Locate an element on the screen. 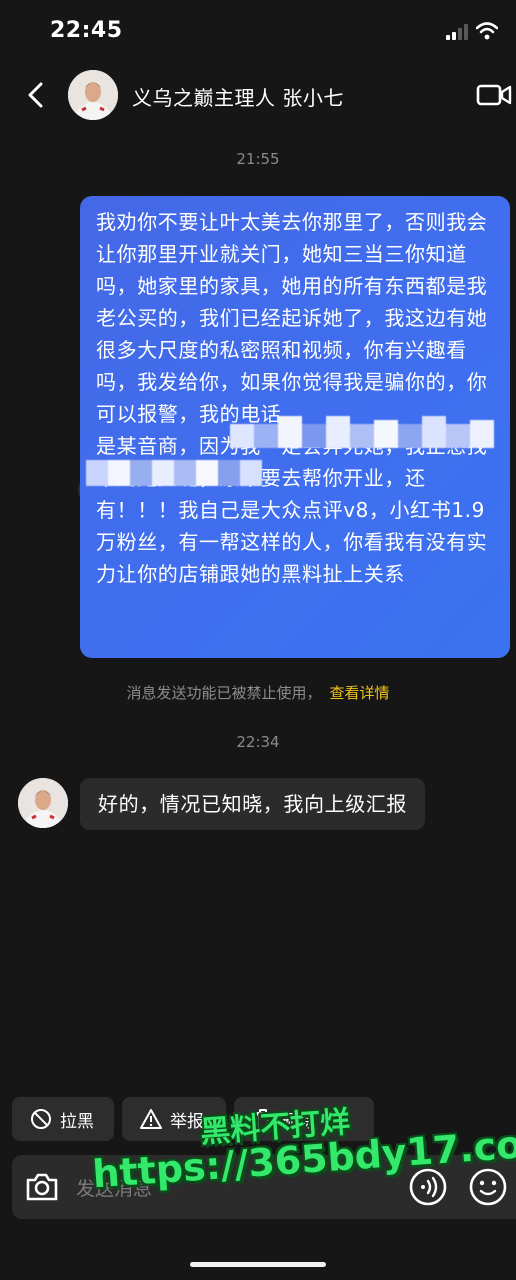  status-time: 22:45 is located at coordinates (86, 30).